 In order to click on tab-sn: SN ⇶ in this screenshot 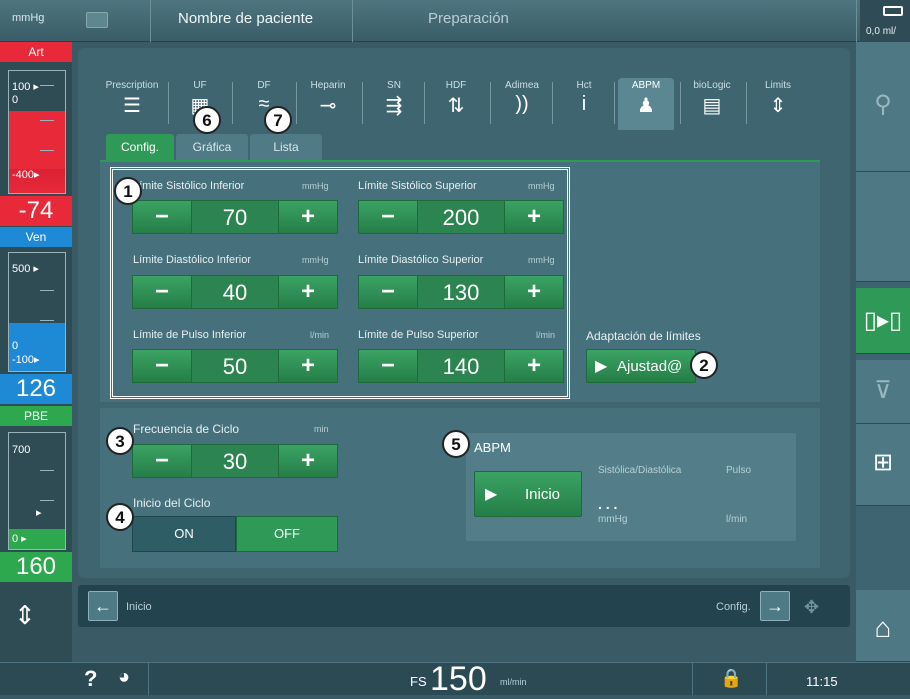, I will do `click(394, 104)`.